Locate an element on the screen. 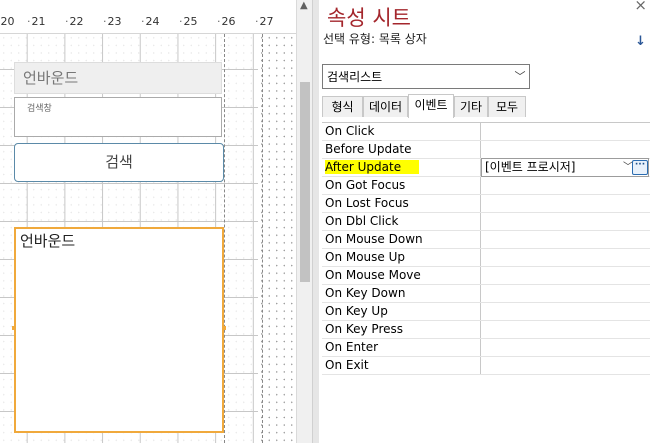 This screenshot has height=443, width=651. property-row: On Got Focus is located at coordinates (486, 186).